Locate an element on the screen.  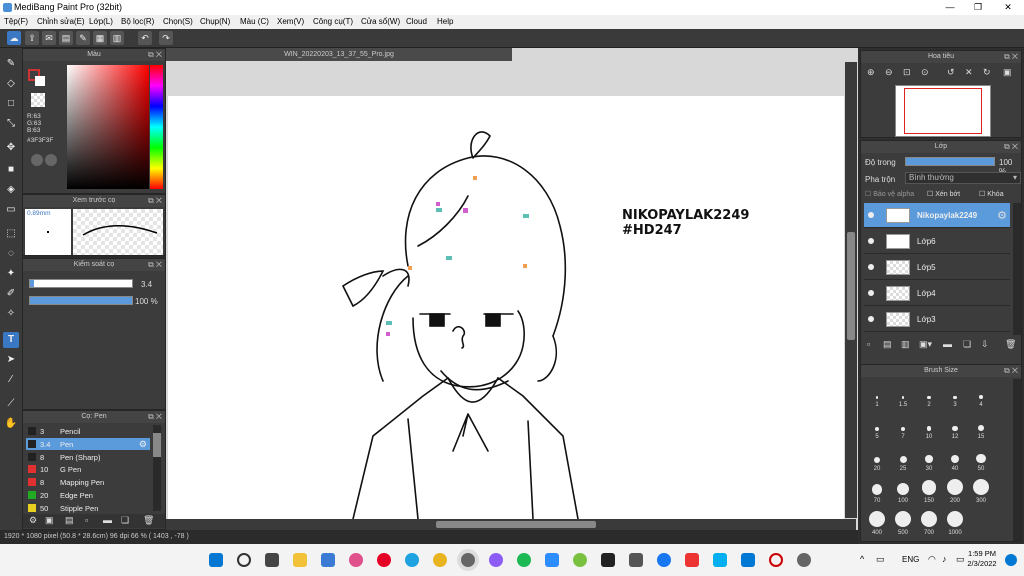
skype-icon is located at coordinates (720, 560).